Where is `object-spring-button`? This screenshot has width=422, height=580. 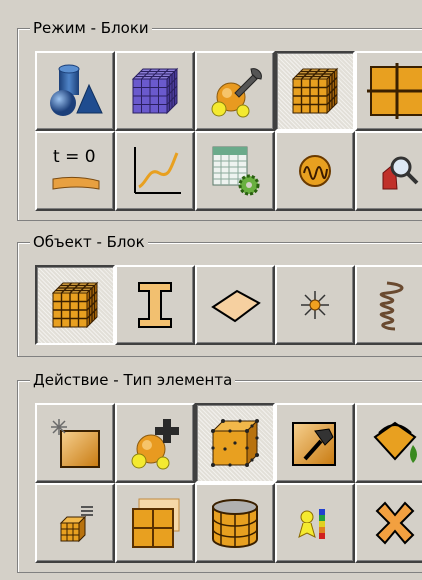 object-spring-button is located at coordinates (388, 305).